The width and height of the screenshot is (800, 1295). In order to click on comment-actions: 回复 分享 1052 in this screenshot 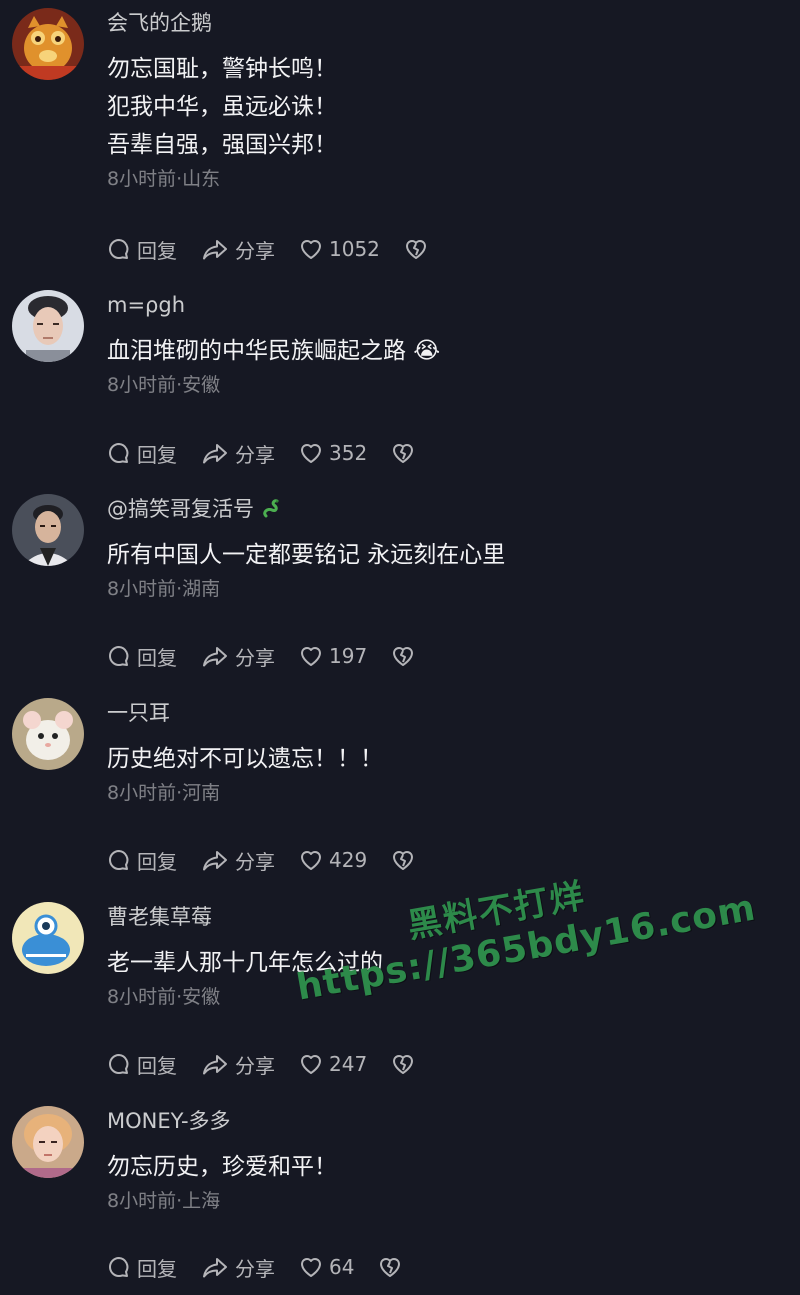, I will do `click(267, 249)`.